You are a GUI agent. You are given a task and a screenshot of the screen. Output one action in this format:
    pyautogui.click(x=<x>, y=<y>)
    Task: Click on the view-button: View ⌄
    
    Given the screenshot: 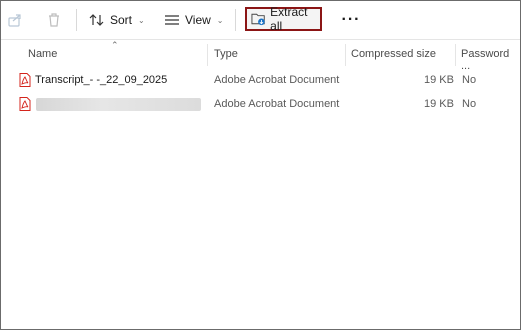 What is the action you would take?
    pyautogui.click(x=194, y=20)
    